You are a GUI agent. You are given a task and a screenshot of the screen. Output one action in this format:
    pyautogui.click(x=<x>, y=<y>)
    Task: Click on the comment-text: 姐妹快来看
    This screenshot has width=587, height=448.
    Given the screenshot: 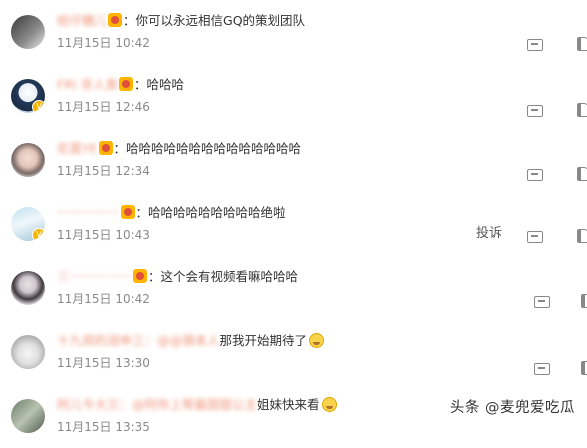 What is the action you would take?
    pyautogui.click(x=288, y=404)
    